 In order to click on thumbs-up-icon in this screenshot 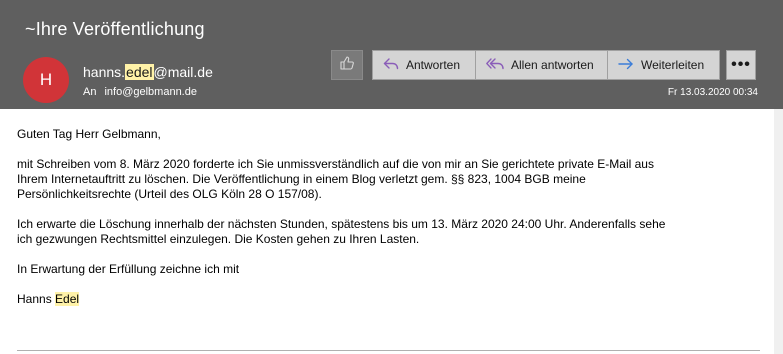, I will do `click(347, 65)`.